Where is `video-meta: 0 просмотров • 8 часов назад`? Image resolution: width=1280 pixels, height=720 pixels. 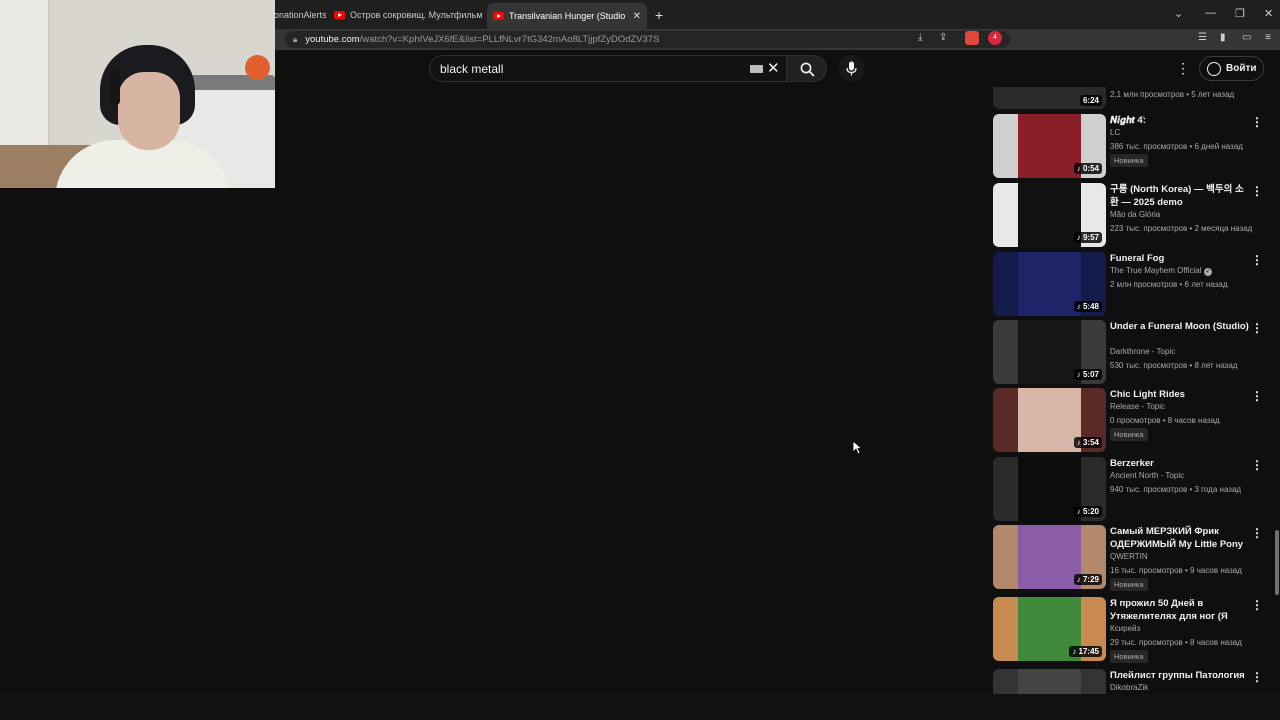 video-meta: 0 просмотров • 8 часов назад is located at coordinates (1165, 420).